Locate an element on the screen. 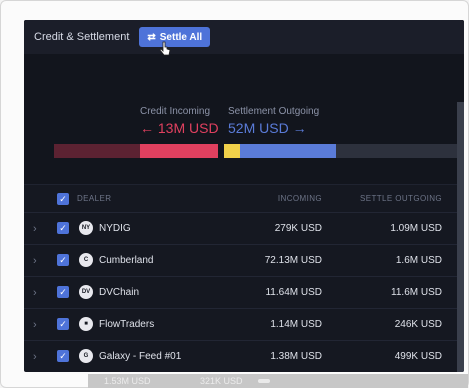  dealer-name: Cumberland is located at coordinates (126, 260).